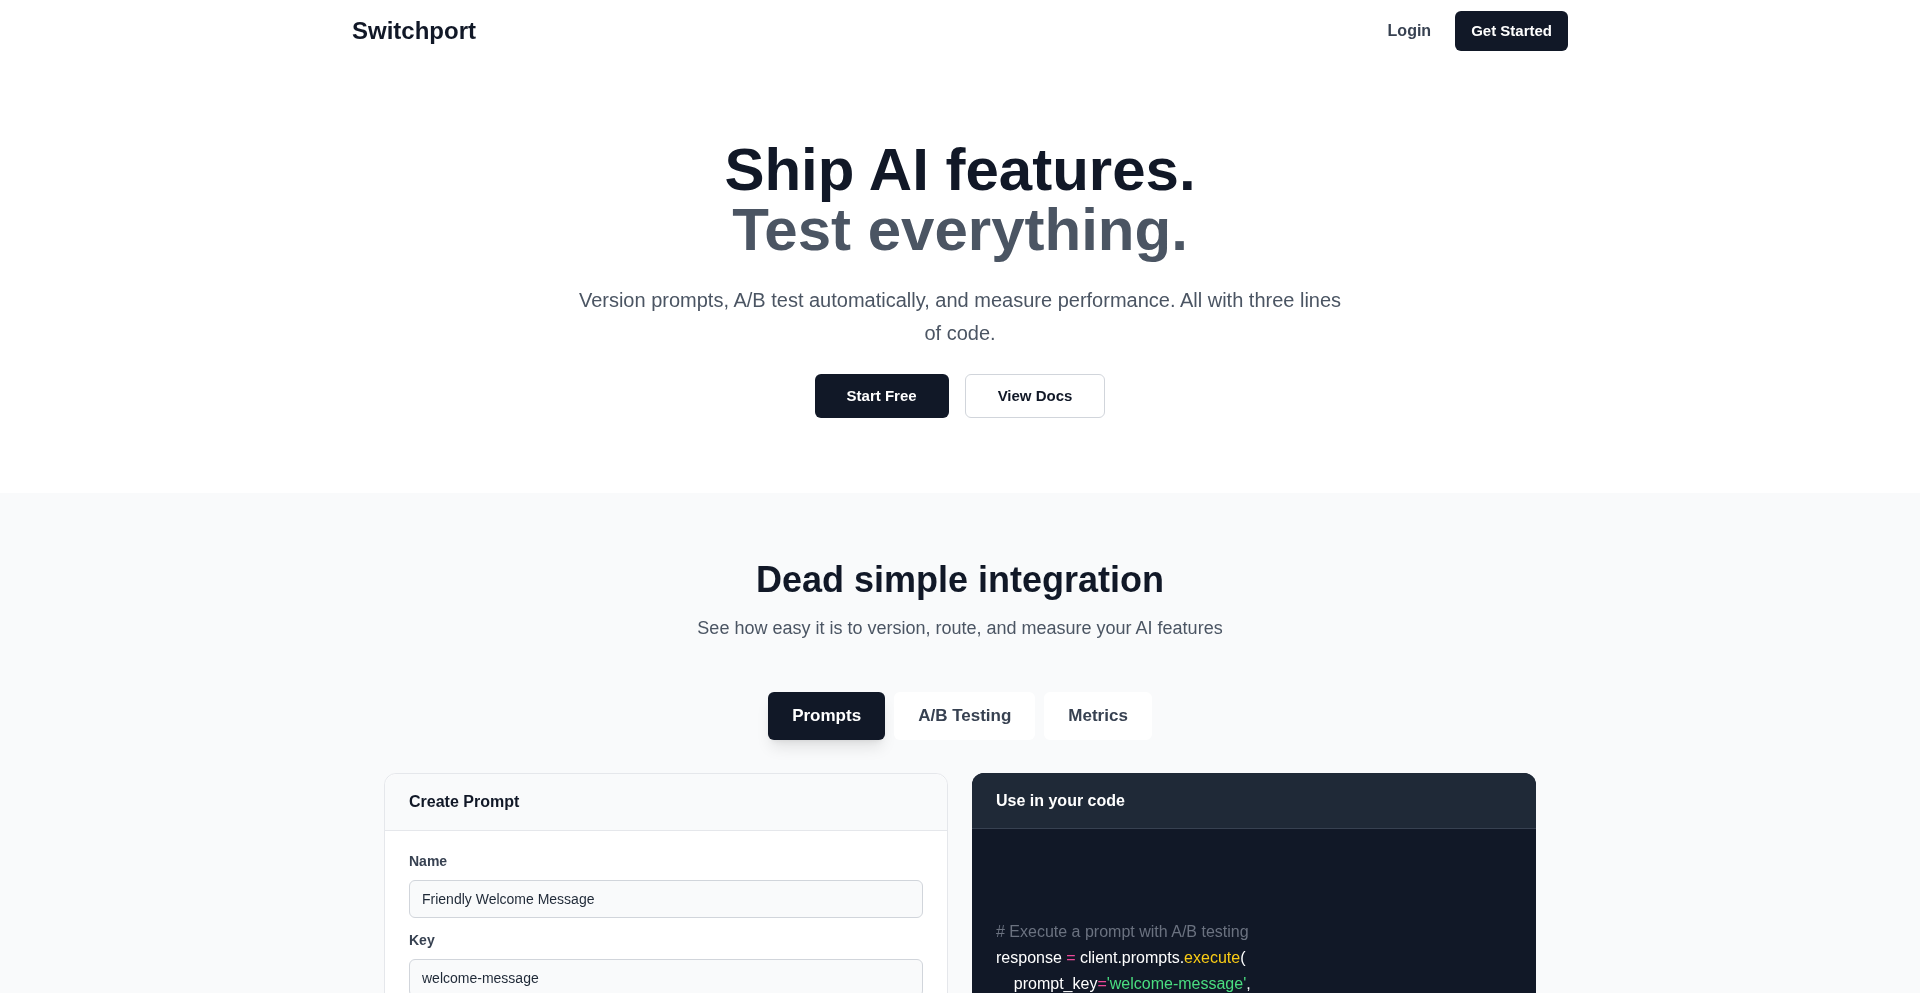  What do you see at coordinates (1132, 983) in the screenshot?
I see `code-line: prompt_key='welcome-message',` at bounding box center [1132, 983].